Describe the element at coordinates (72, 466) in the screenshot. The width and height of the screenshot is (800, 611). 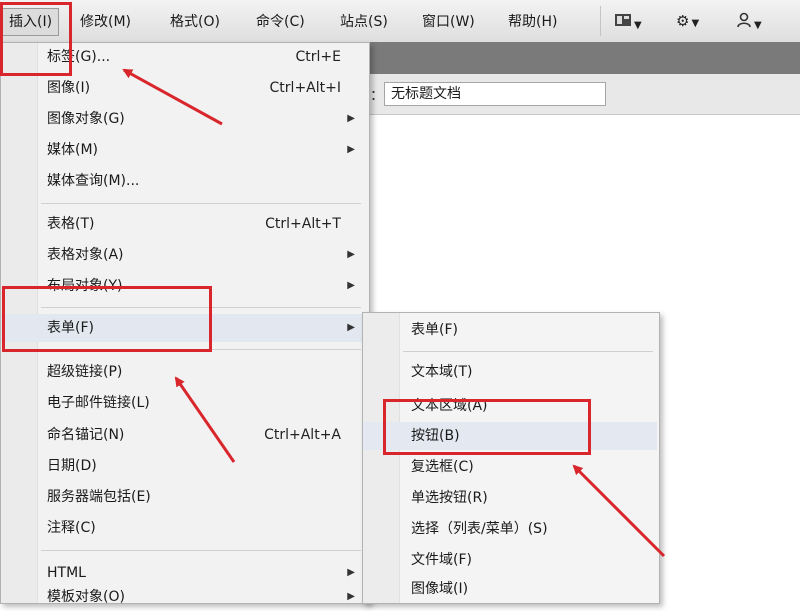
I see `menu-item-label: 日期(D)` at that location.